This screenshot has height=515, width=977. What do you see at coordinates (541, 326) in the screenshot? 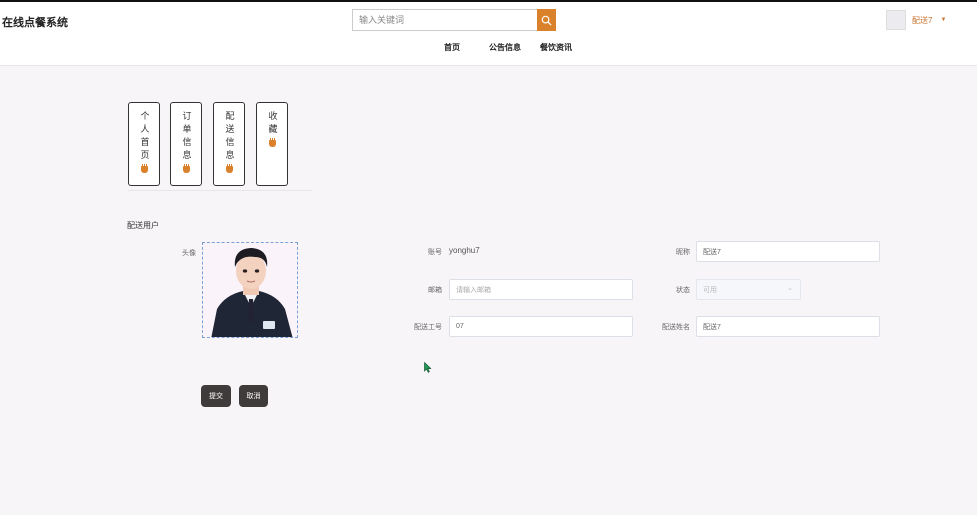
I see `staff-no-input: 07` at bounding box center [541, 326].